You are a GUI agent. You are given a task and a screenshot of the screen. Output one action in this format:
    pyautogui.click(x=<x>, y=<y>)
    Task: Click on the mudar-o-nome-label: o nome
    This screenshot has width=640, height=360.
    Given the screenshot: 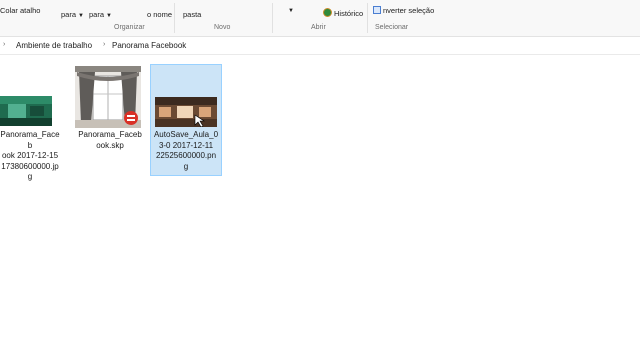 What is the action you would take?
    pyautogui.click(x=160, y=14)
    